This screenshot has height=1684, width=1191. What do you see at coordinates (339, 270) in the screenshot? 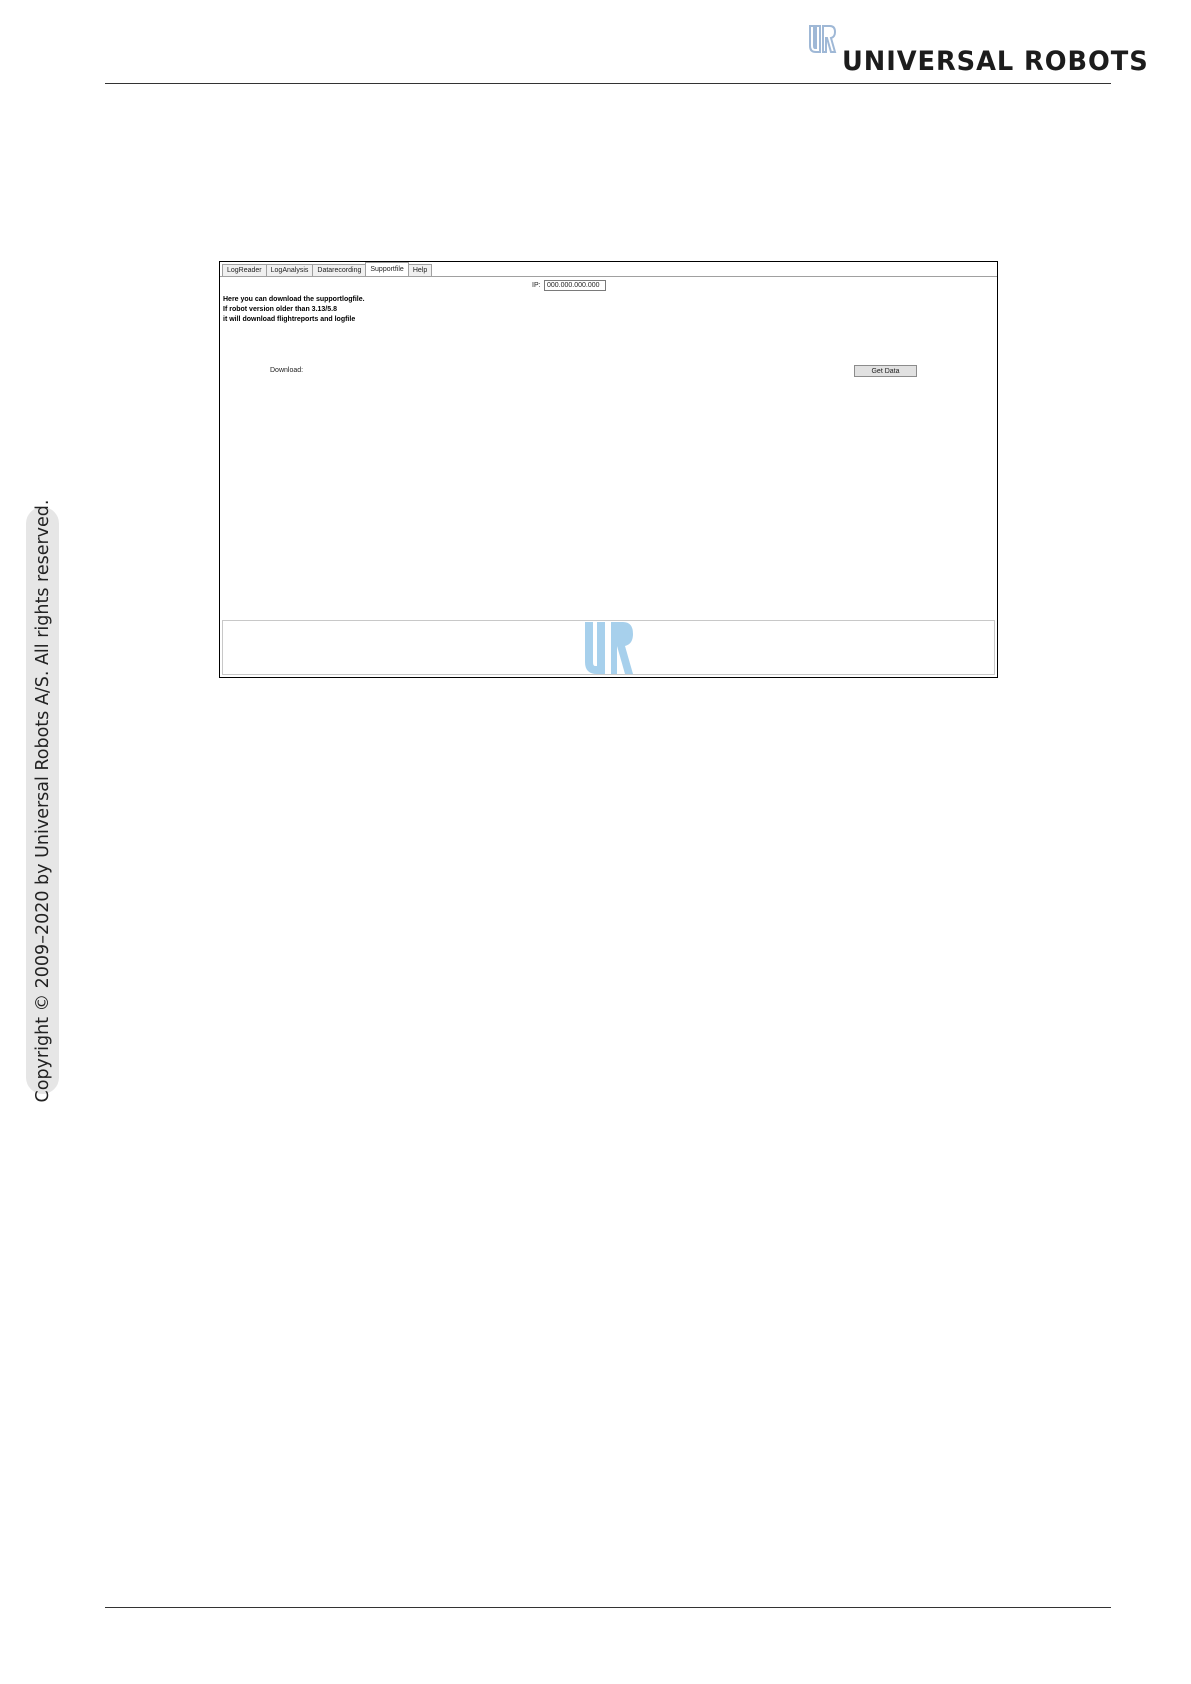
I see `tab-datarecording: Datarecording` at bounding box center [339, 270].